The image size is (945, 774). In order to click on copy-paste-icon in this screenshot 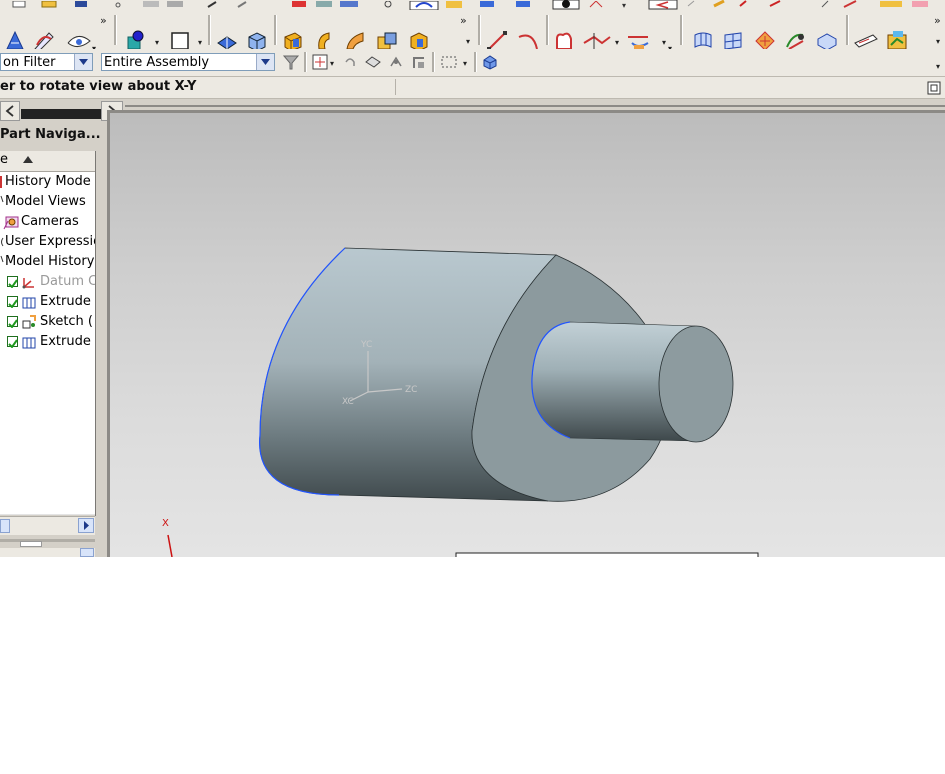, I will do `click(165, 4)`.